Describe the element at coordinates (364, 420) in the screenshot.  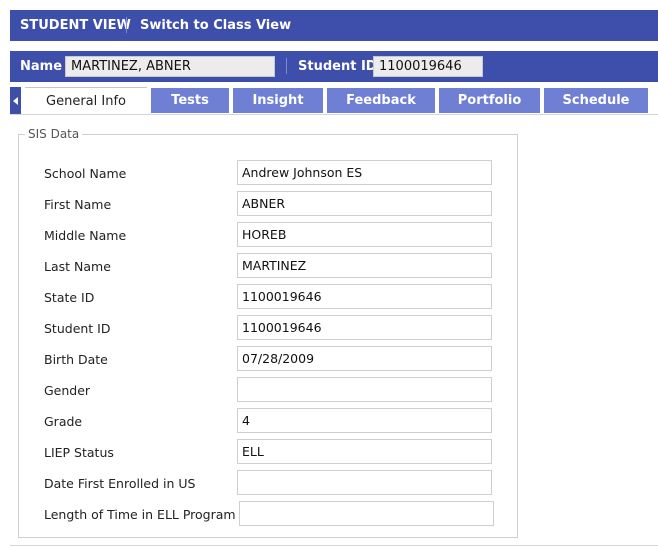
I see `grade-field: 4` at that location.